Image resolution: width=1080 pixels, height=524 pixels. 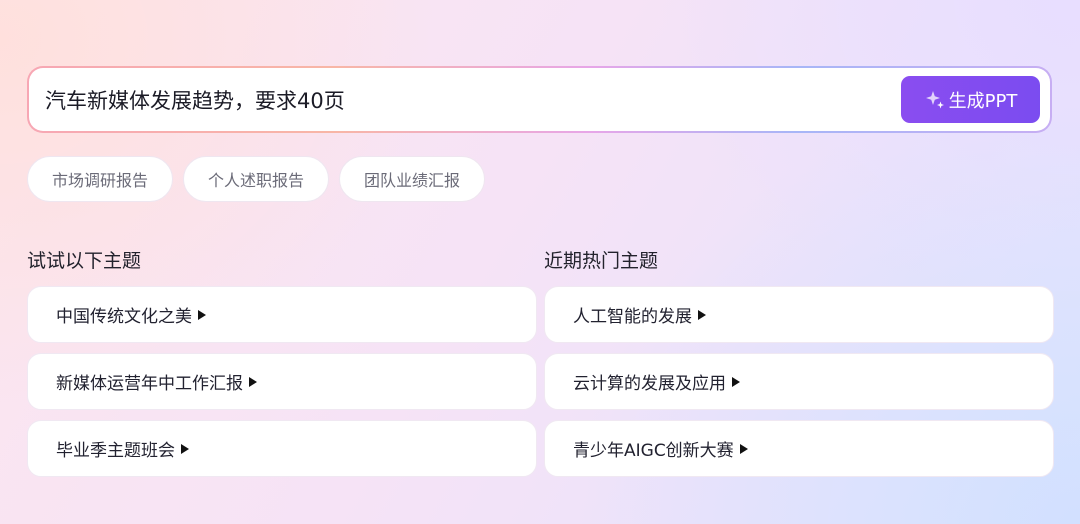 I want to click on generate-ppt-label: 生成PPT, so click(x=983, y=101).